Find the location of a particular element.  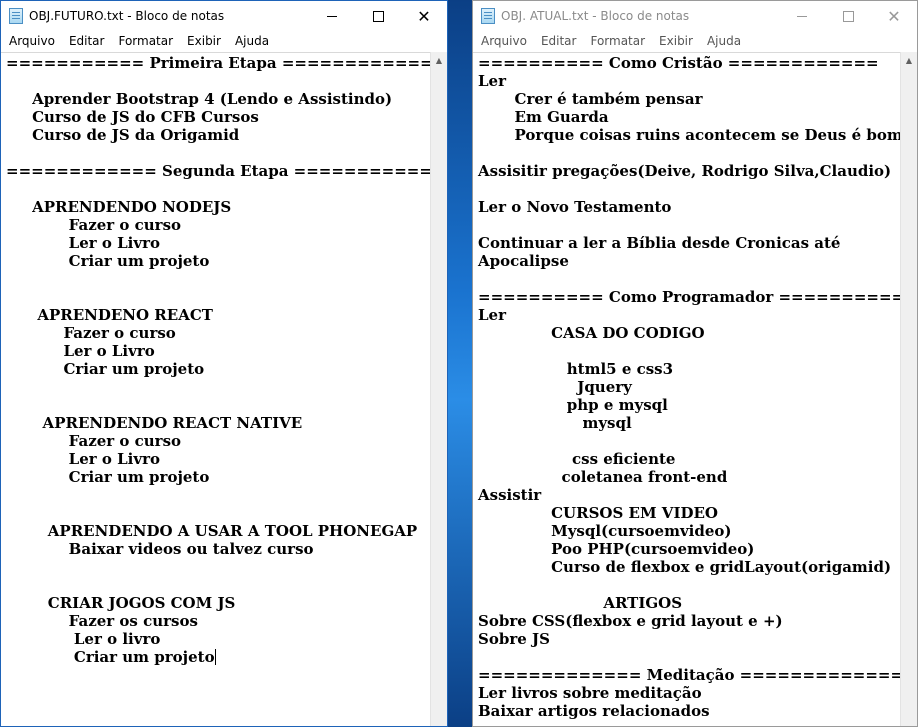

text-line: mysql is located at coordinates (555, 423).